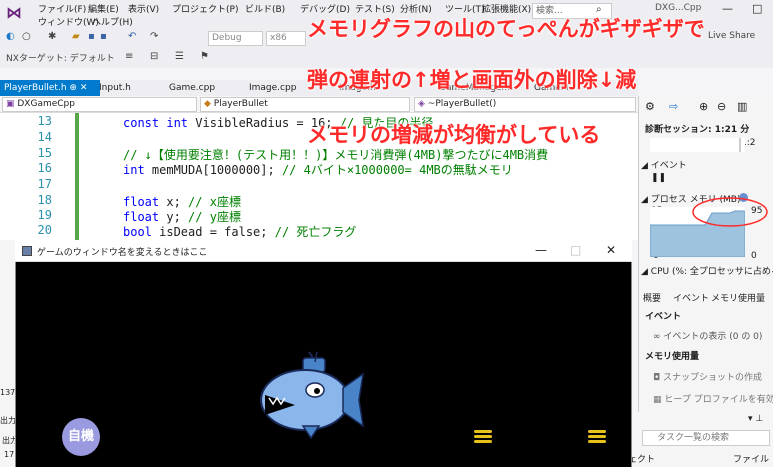 The width and height of the screenshot is (773, 467). What do you see at coordinates (721, 106) in the screenshot?
I see `zoom-out-icon: ⊖` at bounding box center [721, 106].